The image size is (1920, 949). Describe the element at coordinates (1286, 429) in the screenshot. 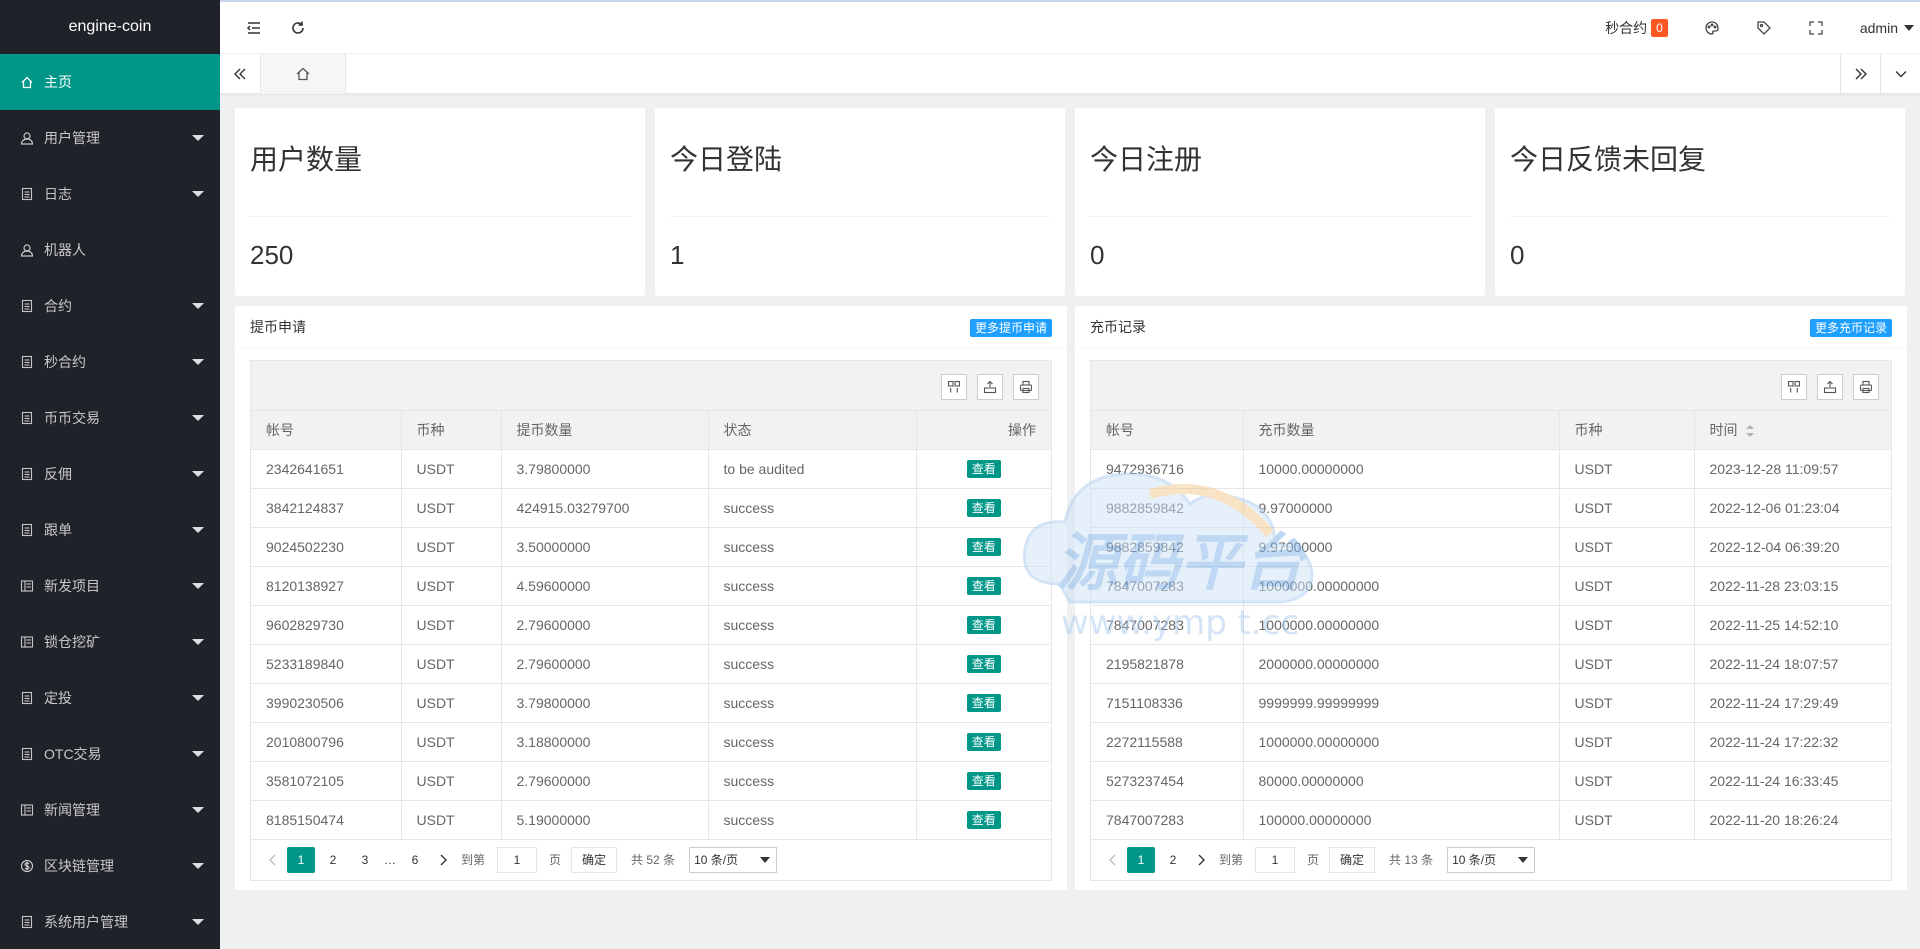

I see `column-header-label: 充币数量` at that location.